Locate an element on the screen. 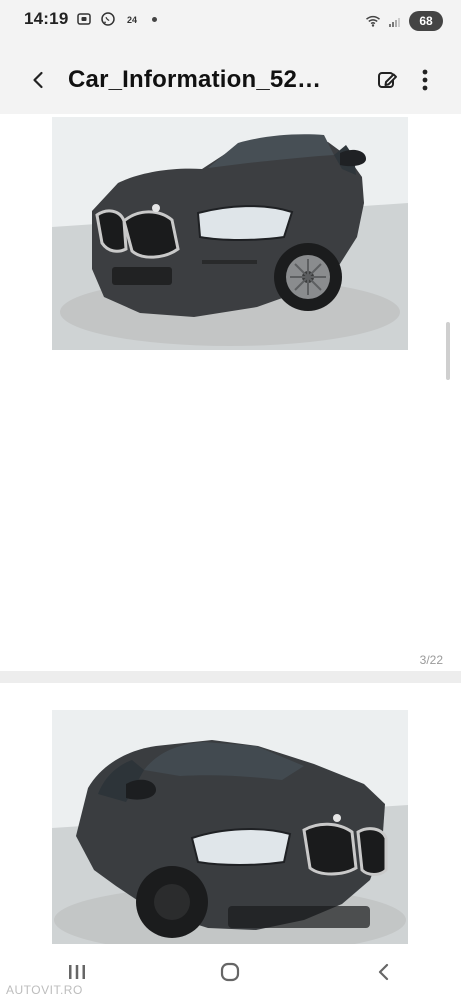 The height and width of the screenshot is (999, 461). battery-icon: 68 is located at coordinates (426, 21).